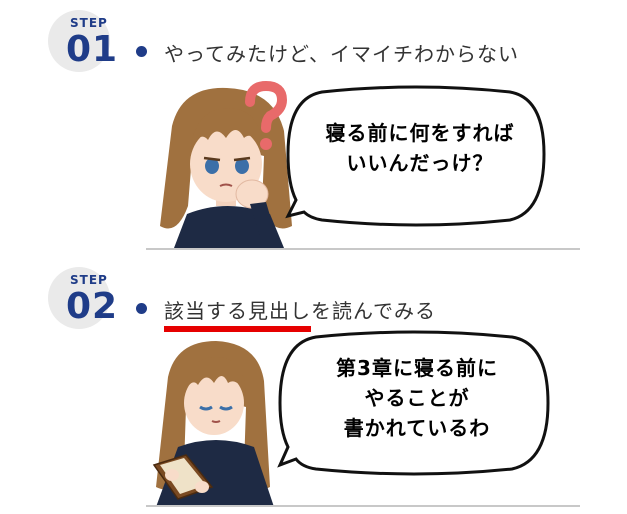  Describe the element at coordinates (213, 424) in the screenshot. I see `reading-girl-illustration` at that location.